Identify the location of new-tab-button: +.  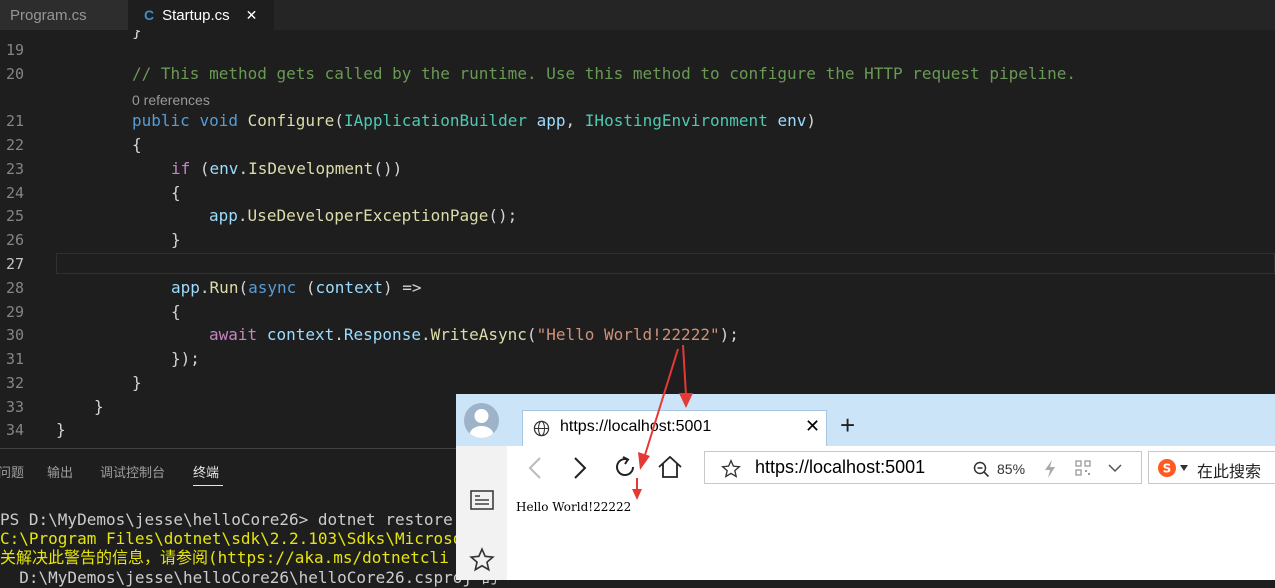
(847, 425).